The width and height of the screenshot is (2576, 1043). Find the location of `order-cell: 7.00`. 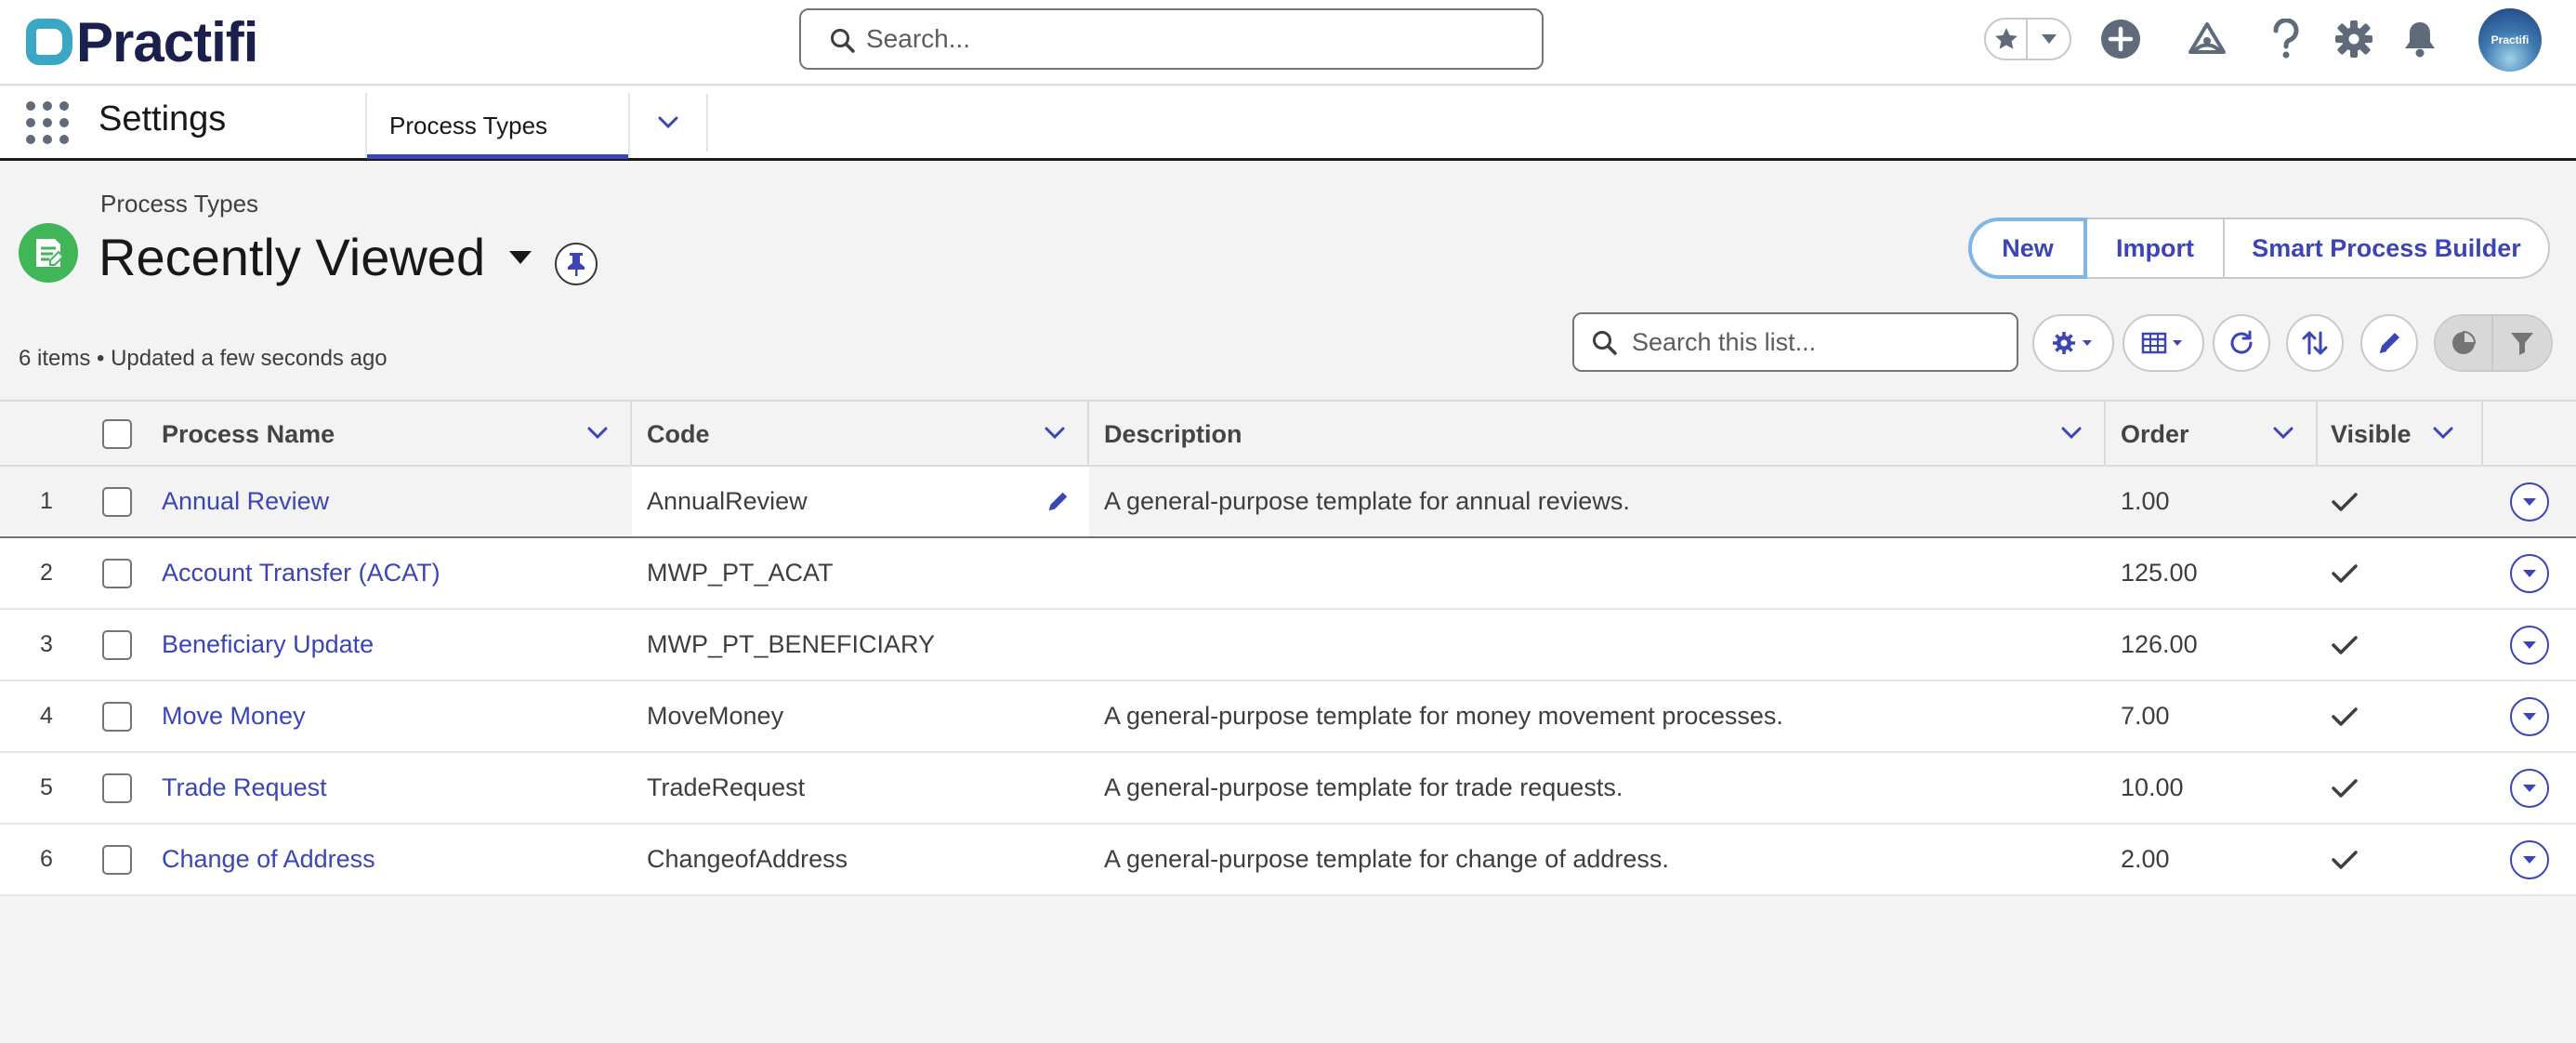

order-cell: 7.00 is located at coordinates (2145, 716).